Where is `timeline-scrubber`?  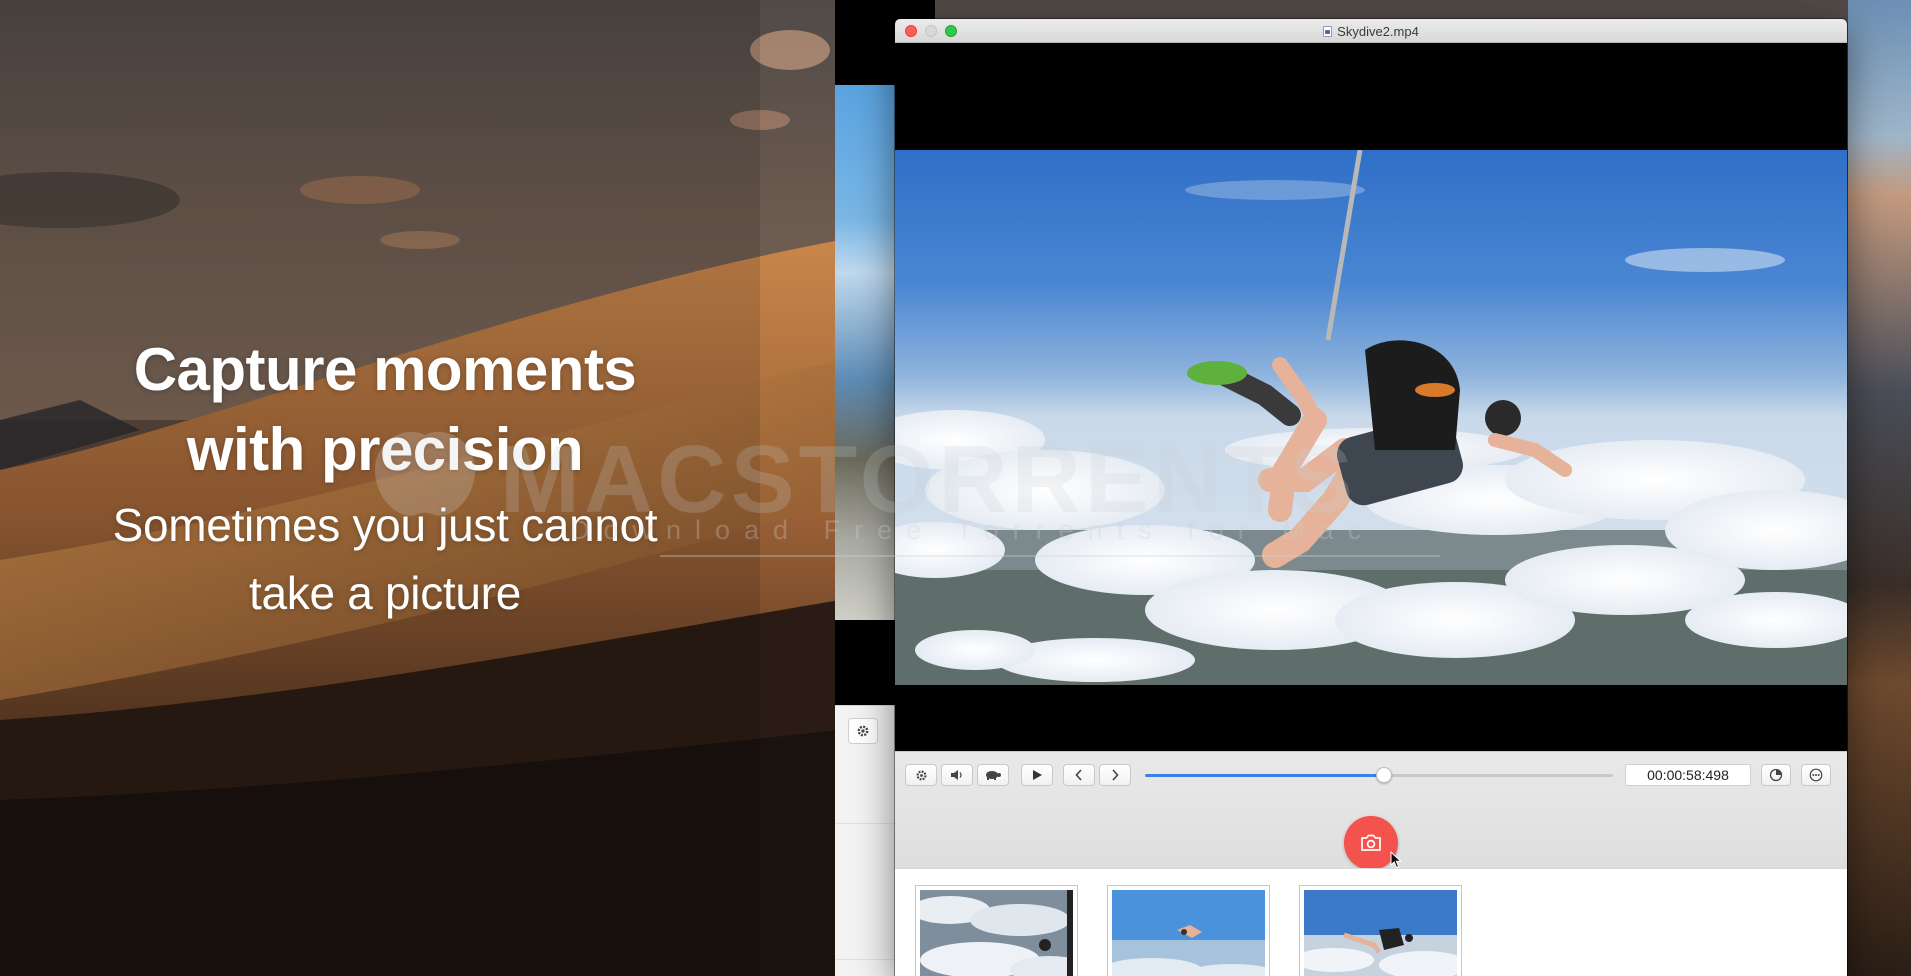
timeline-scrubber is located at coordinates (1379, 775).